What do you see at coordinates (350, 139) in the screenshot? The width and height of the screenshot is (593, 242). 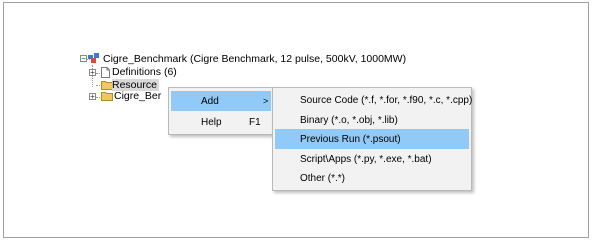 I see `menu-item-label: Previous Run (*.psout)` at bounding box center [350, 139].